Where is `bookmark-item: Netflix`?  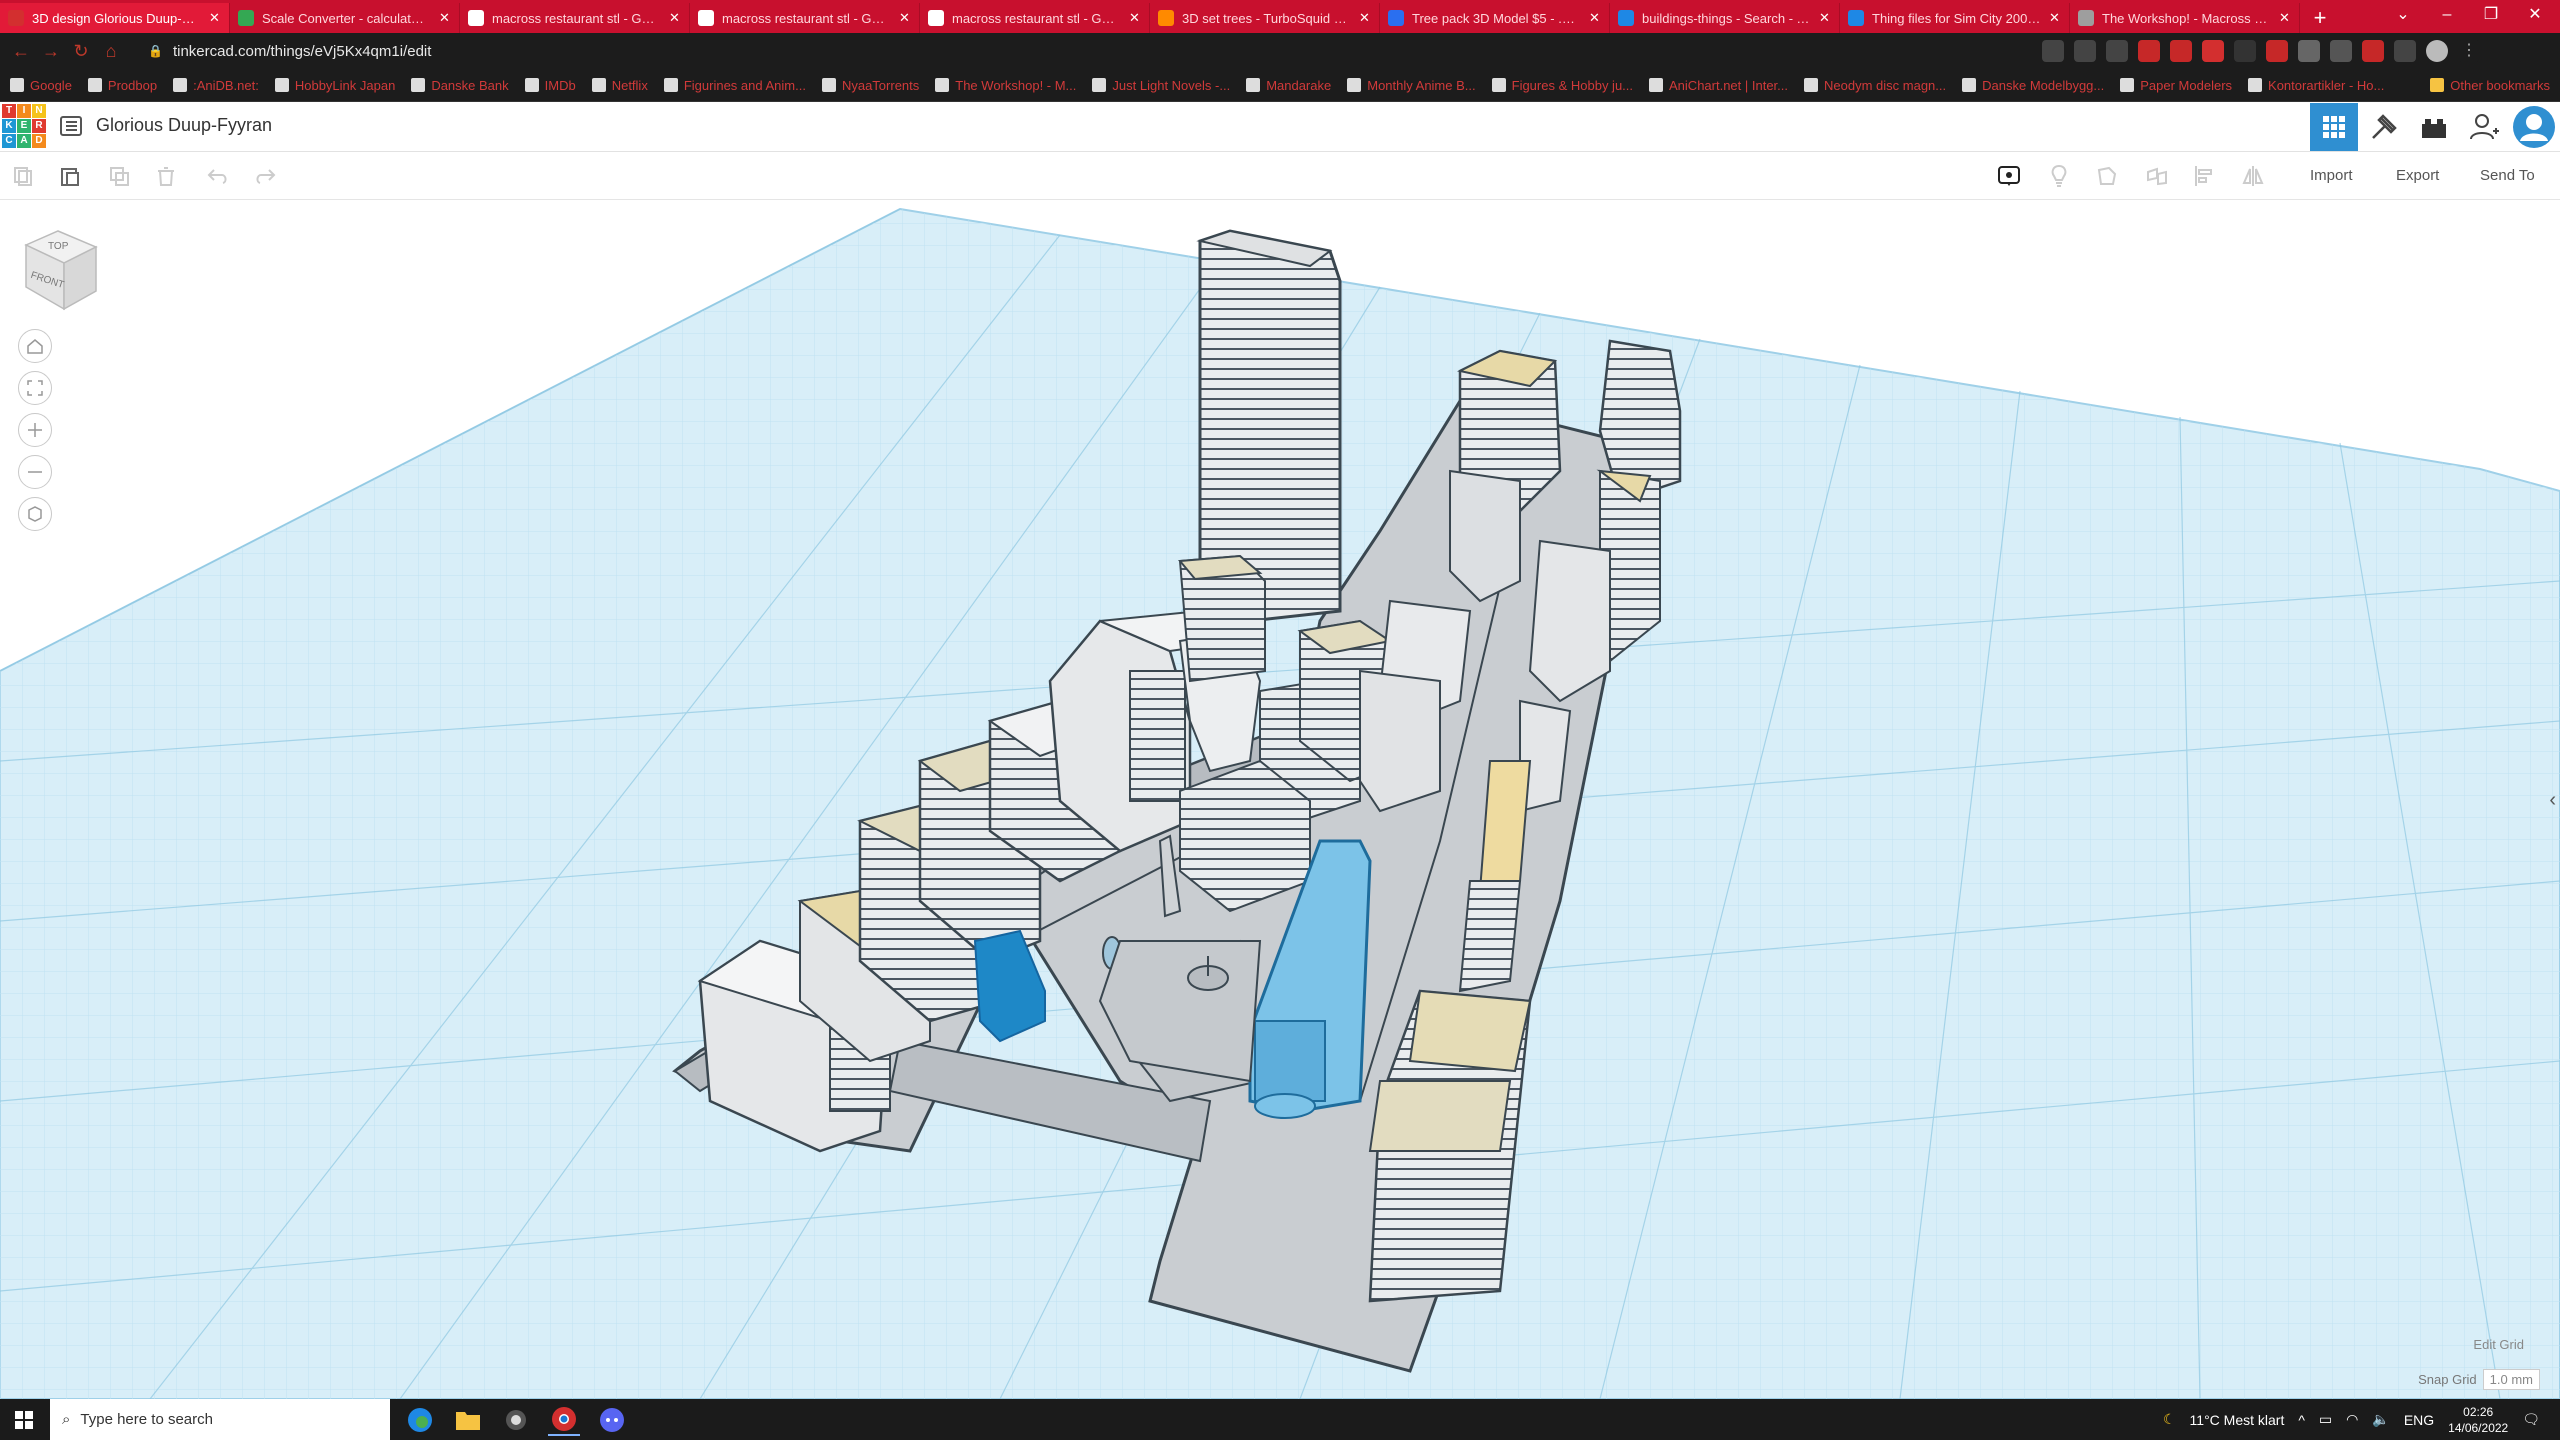 bookmark-item: Netflix is located at coordinates (619, 85).